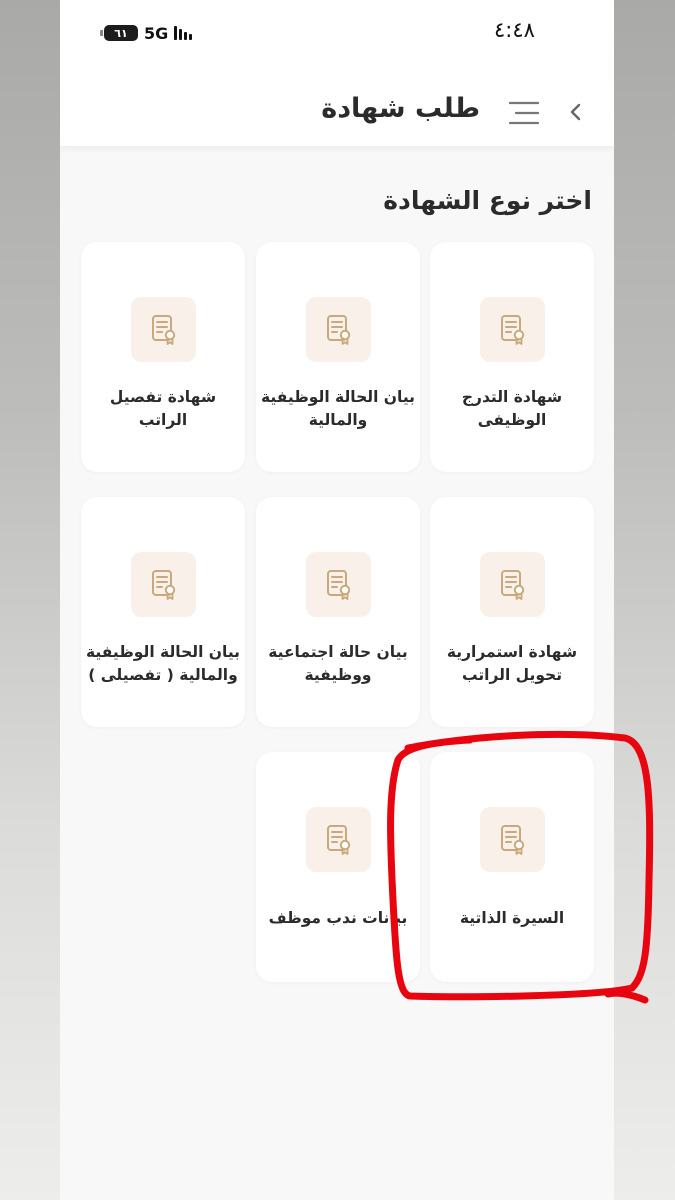  I want to click on top-bar: ٦١ 5G ٤:٤٨ طلب شهادة, so click(337, 73).